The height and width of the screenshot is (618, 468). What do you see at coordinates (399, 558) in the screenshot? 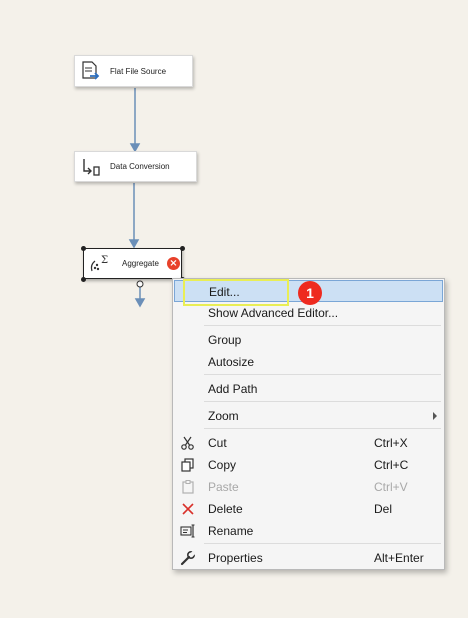
I see `menu-item-shortcut: Alt+Enter` at bounding box center [399, 558].